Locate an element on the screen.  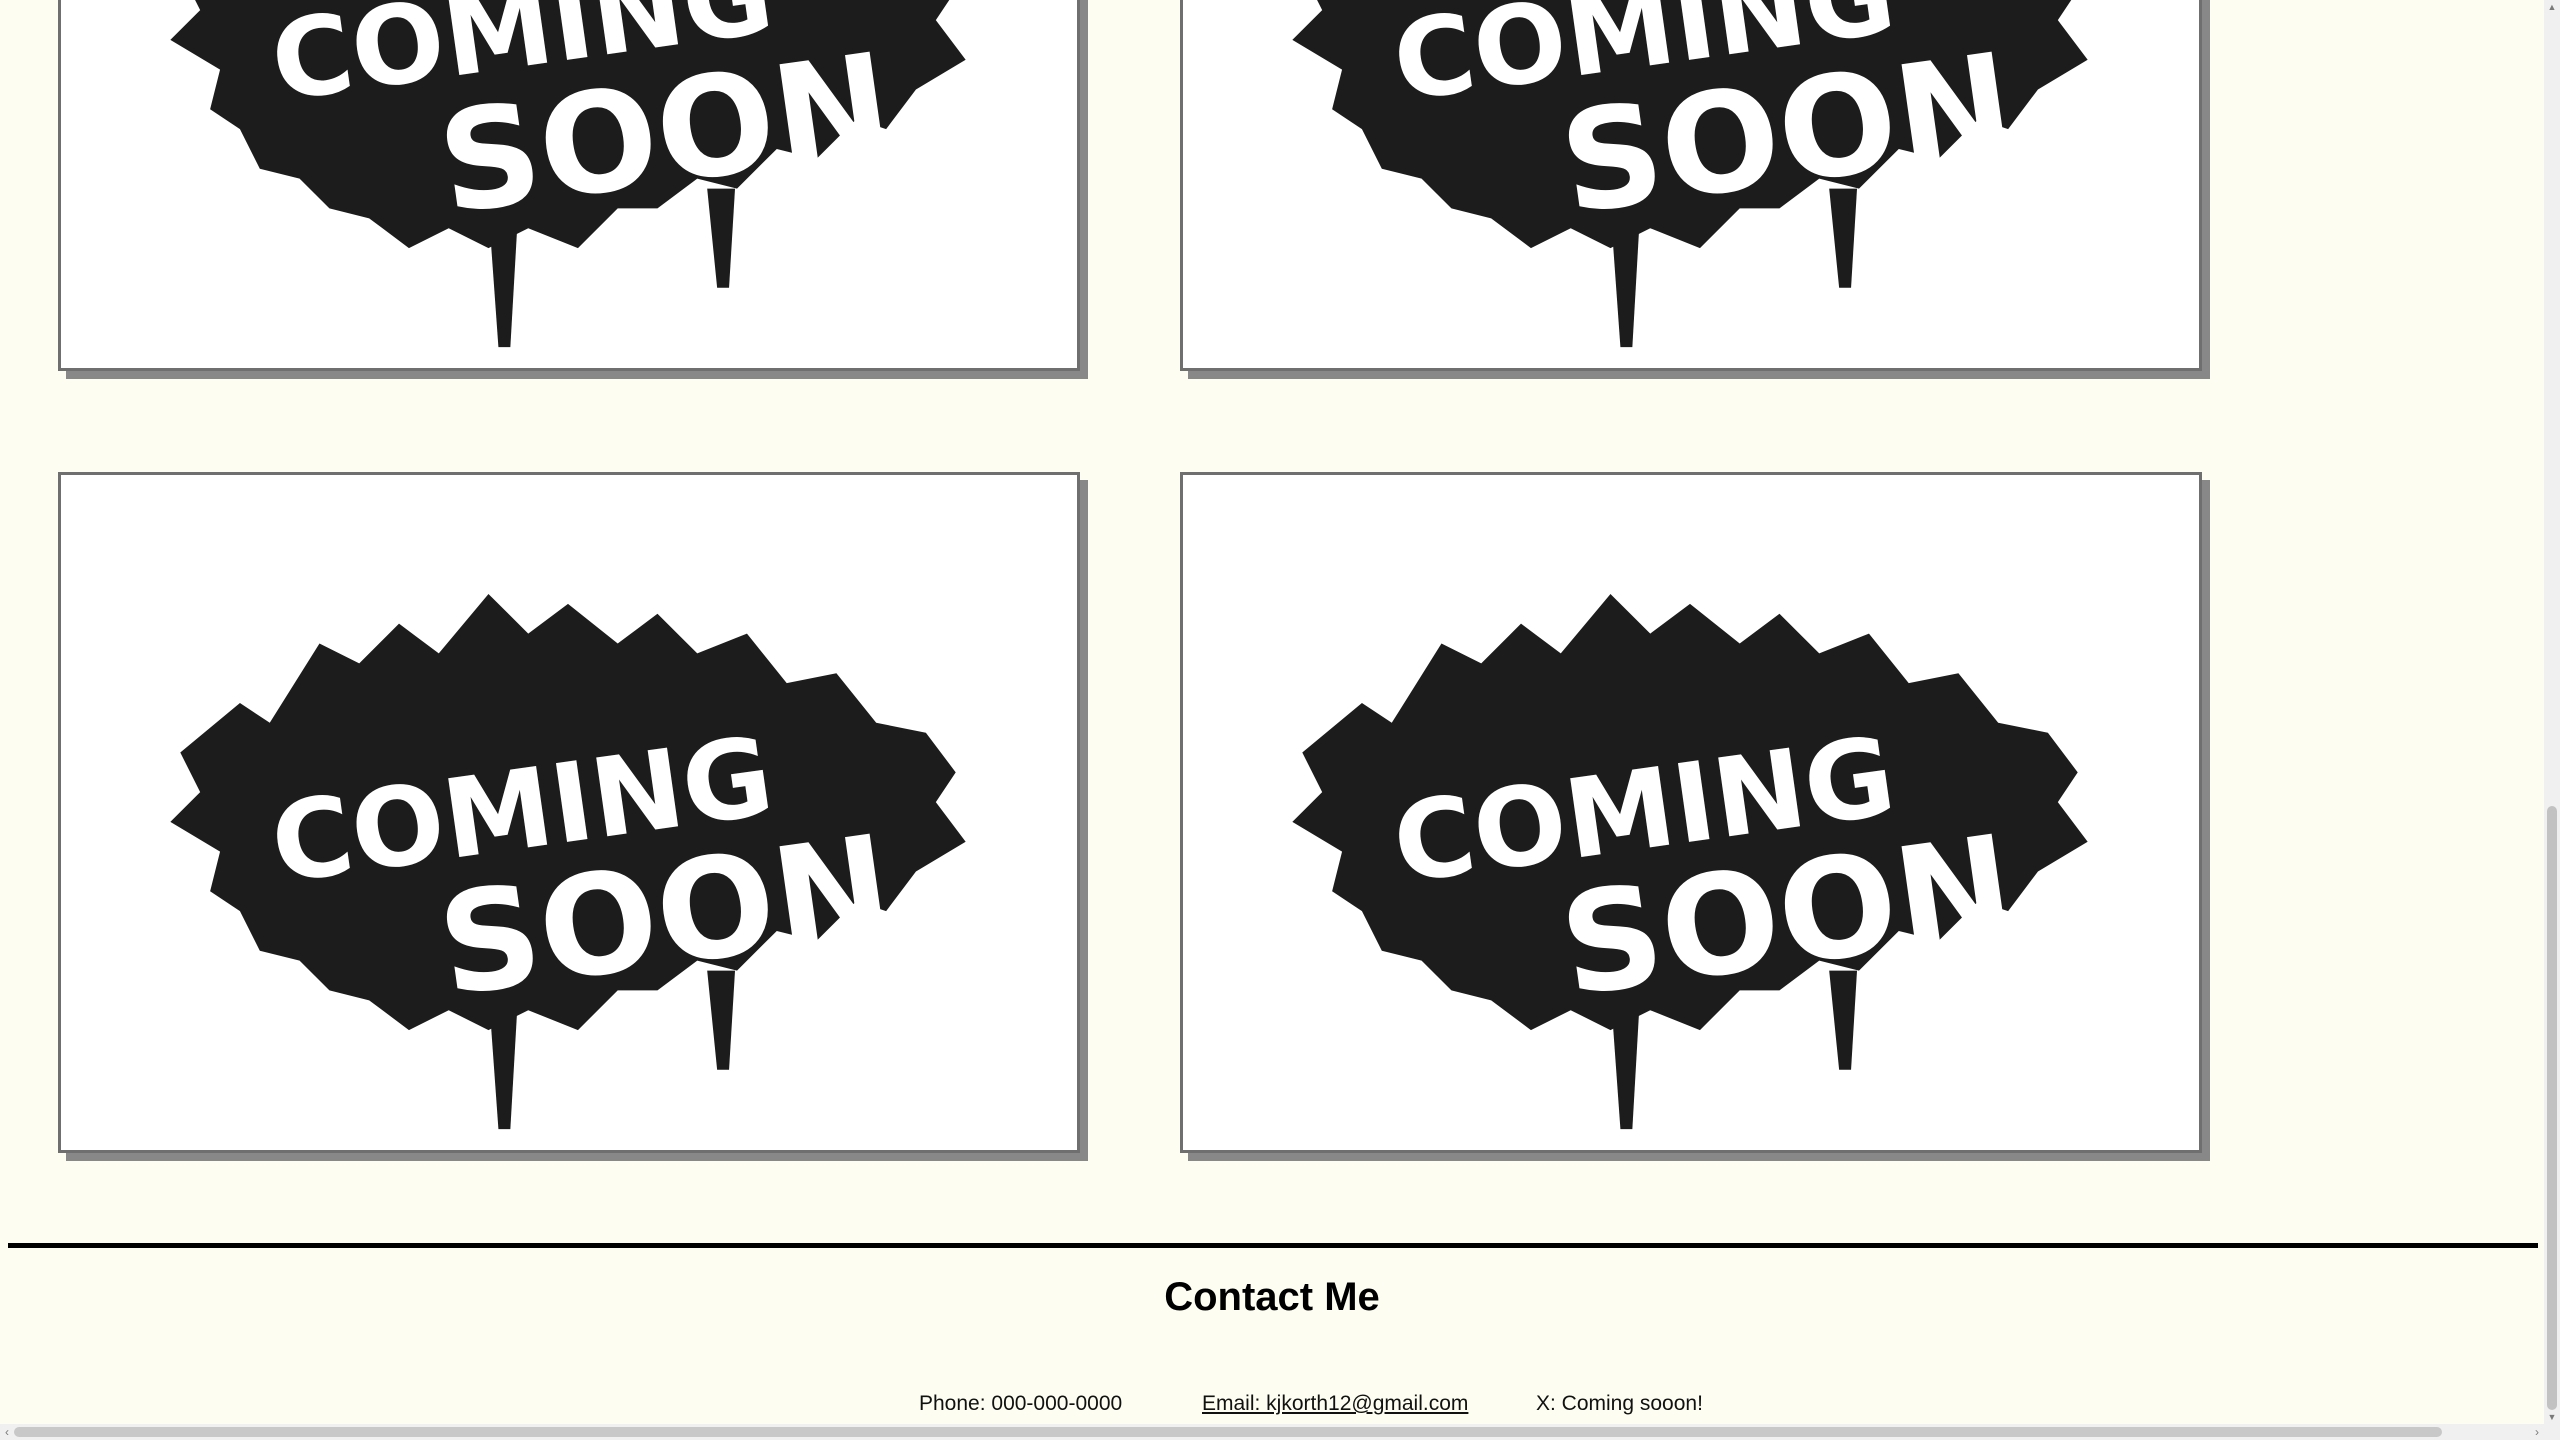
phone-text: Phone: 000-000-0000 is located at coordinates (1021, 1403).